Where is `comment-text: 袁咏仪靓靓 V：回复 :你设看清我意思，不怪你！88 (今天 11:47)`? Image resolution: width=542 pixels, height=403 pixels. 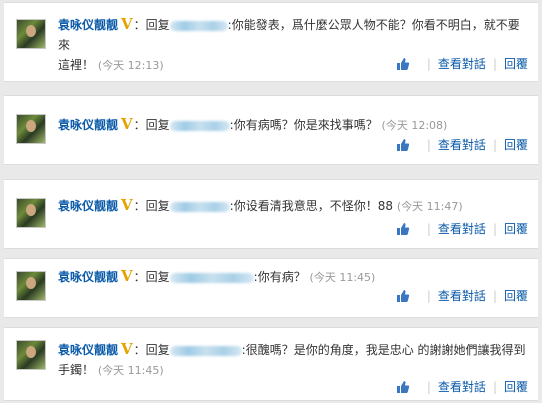 comment-text: 袁咏仪靓靓 V：回复 :你设看清我意思，不怪你！88 (今天 11:47) is located at coordinates (293, 206).